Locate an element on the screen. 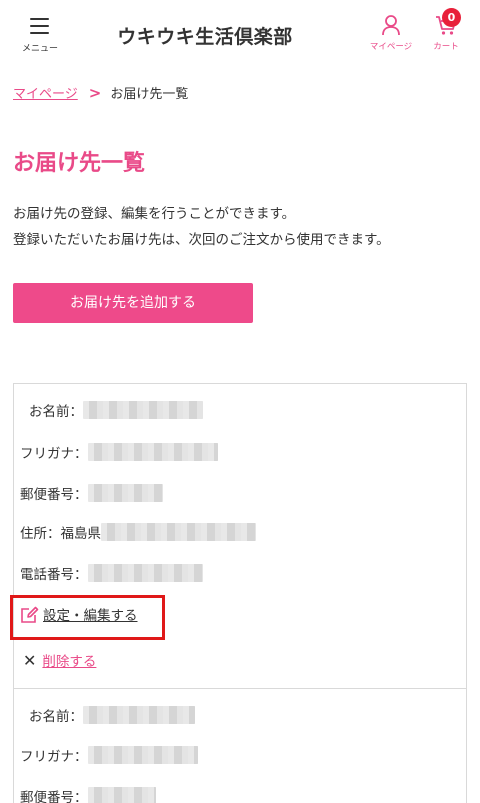  menu-label: メニュー is located at coordinates (39, 49).